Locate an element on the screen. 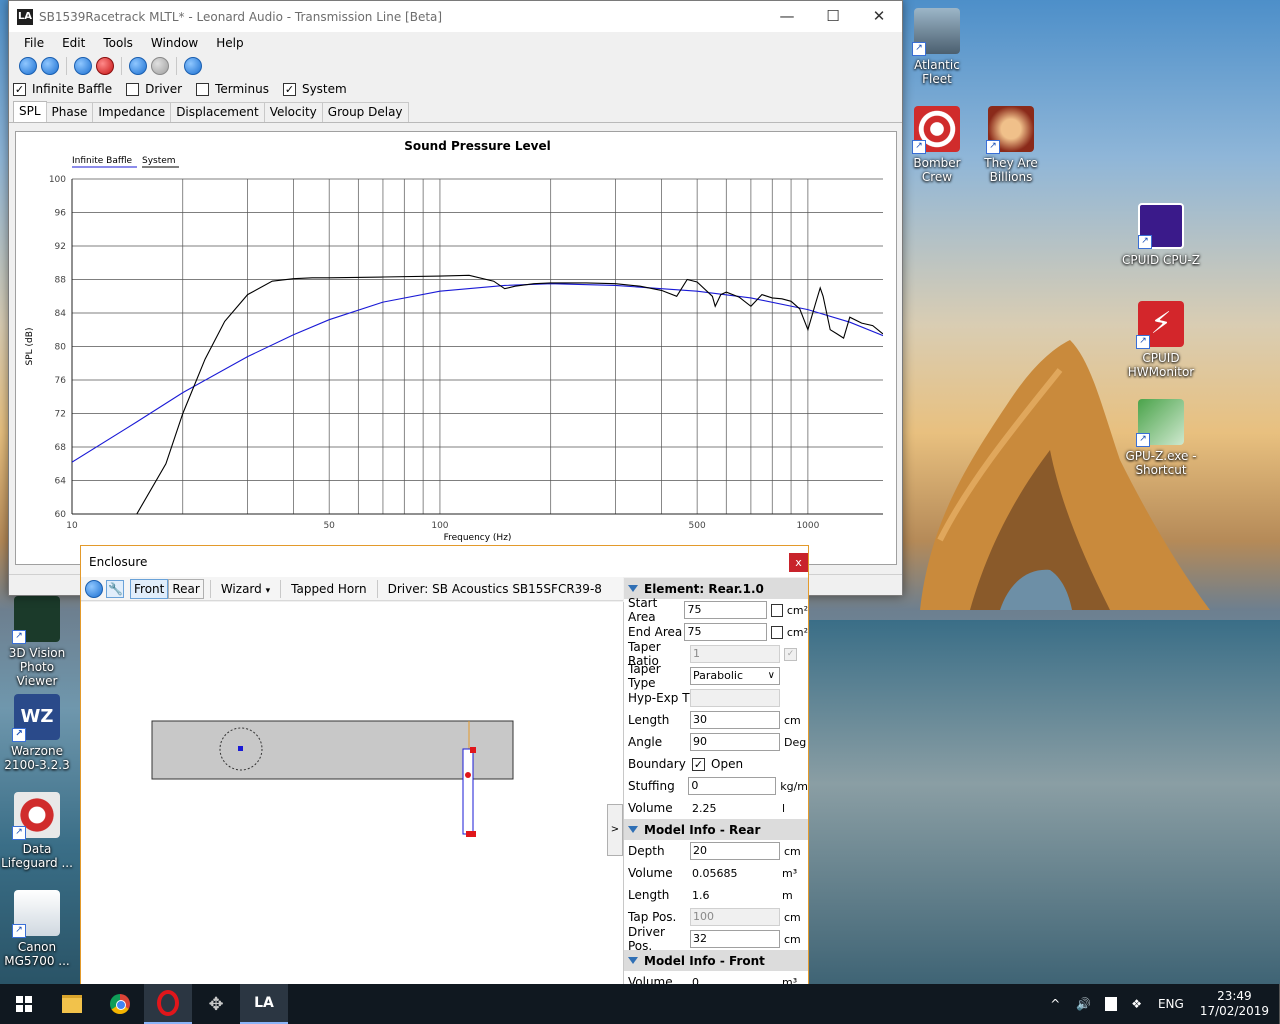 The width and height of the screenshot is (1280, 1024). checkbox-terminus: Terminus is located at coordinates (232, 89).